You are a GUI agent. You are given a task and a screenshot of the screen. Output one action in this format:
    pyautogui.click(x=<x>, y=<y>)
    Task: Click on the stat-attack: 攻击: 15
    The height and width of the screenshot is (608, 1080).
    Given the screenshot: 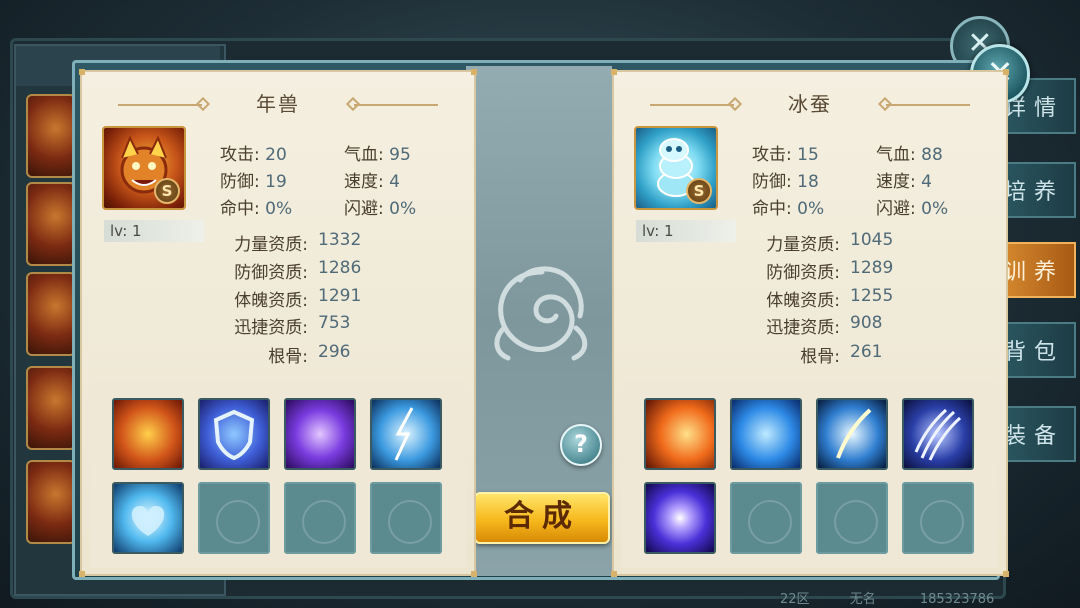 What is the action you would take?
    pyautogui.click(x=785, y=155)
    